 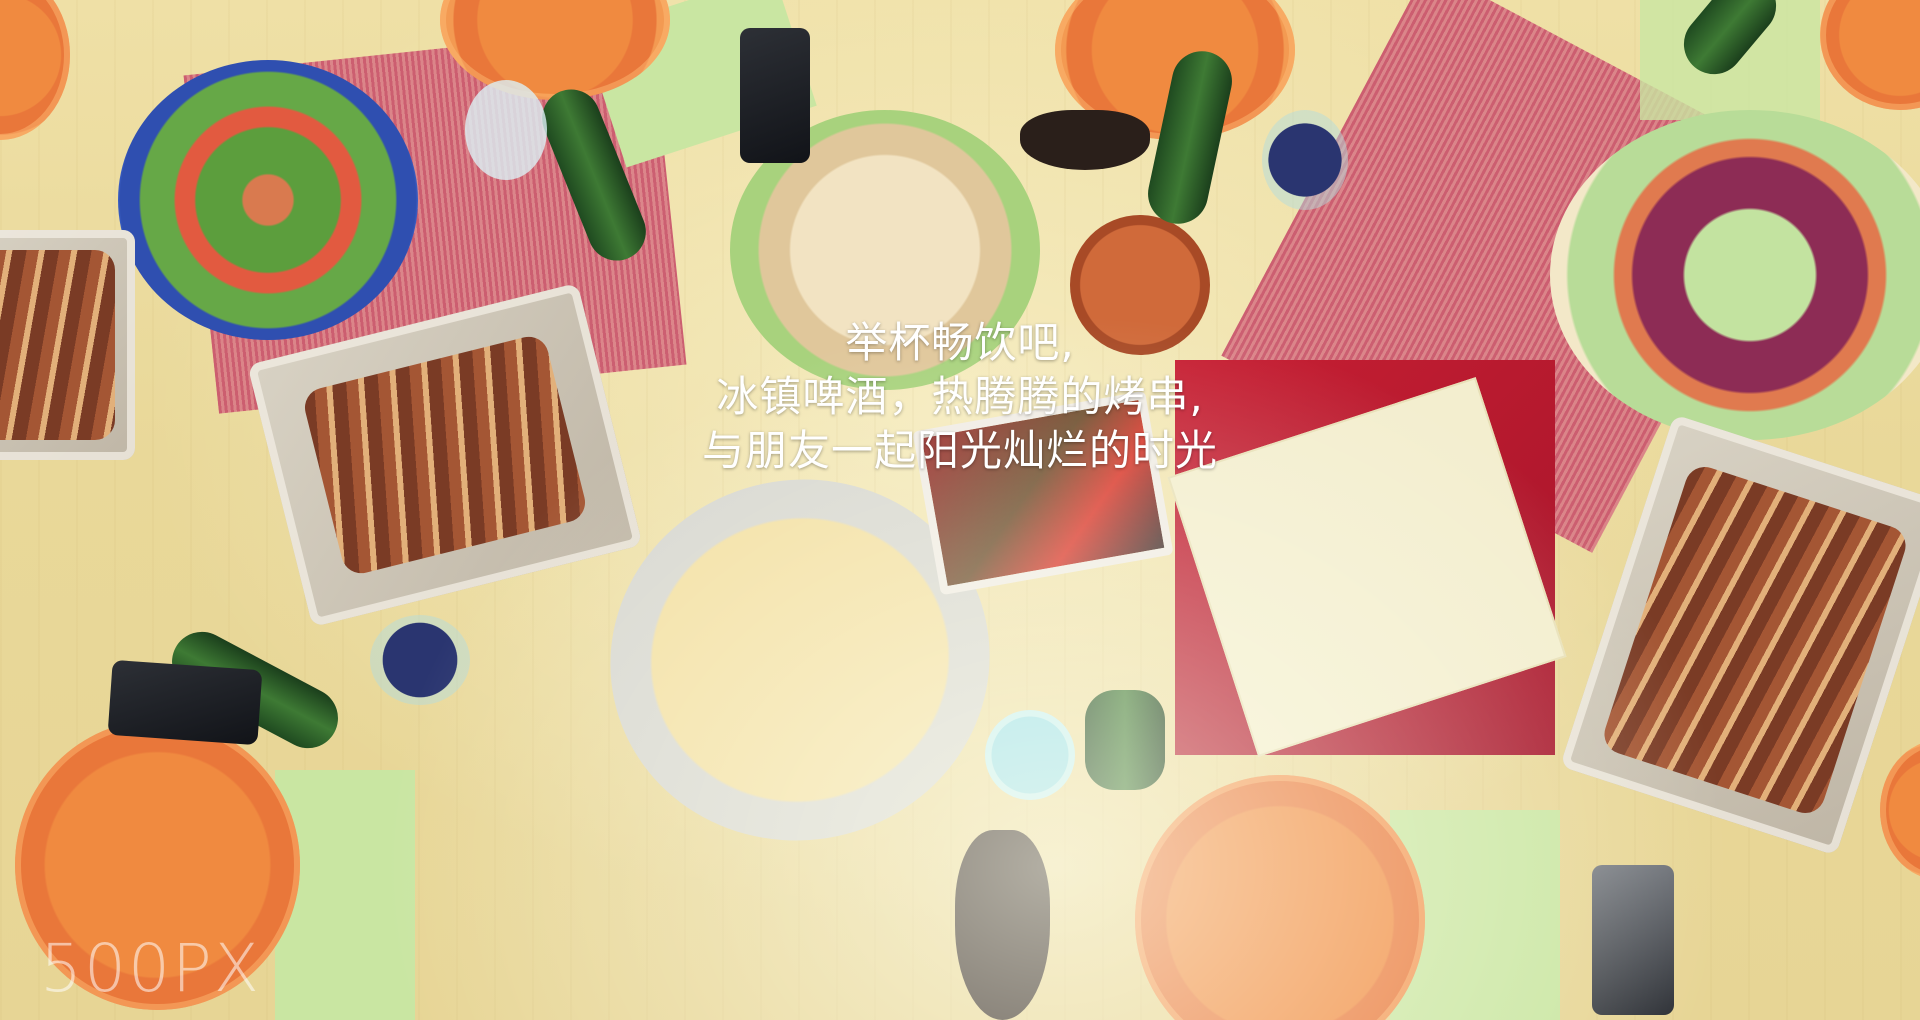 I want to click on caption-line-2: 冰镇啤酒，热腾腾的烤串,, so click(x=960, y=396).